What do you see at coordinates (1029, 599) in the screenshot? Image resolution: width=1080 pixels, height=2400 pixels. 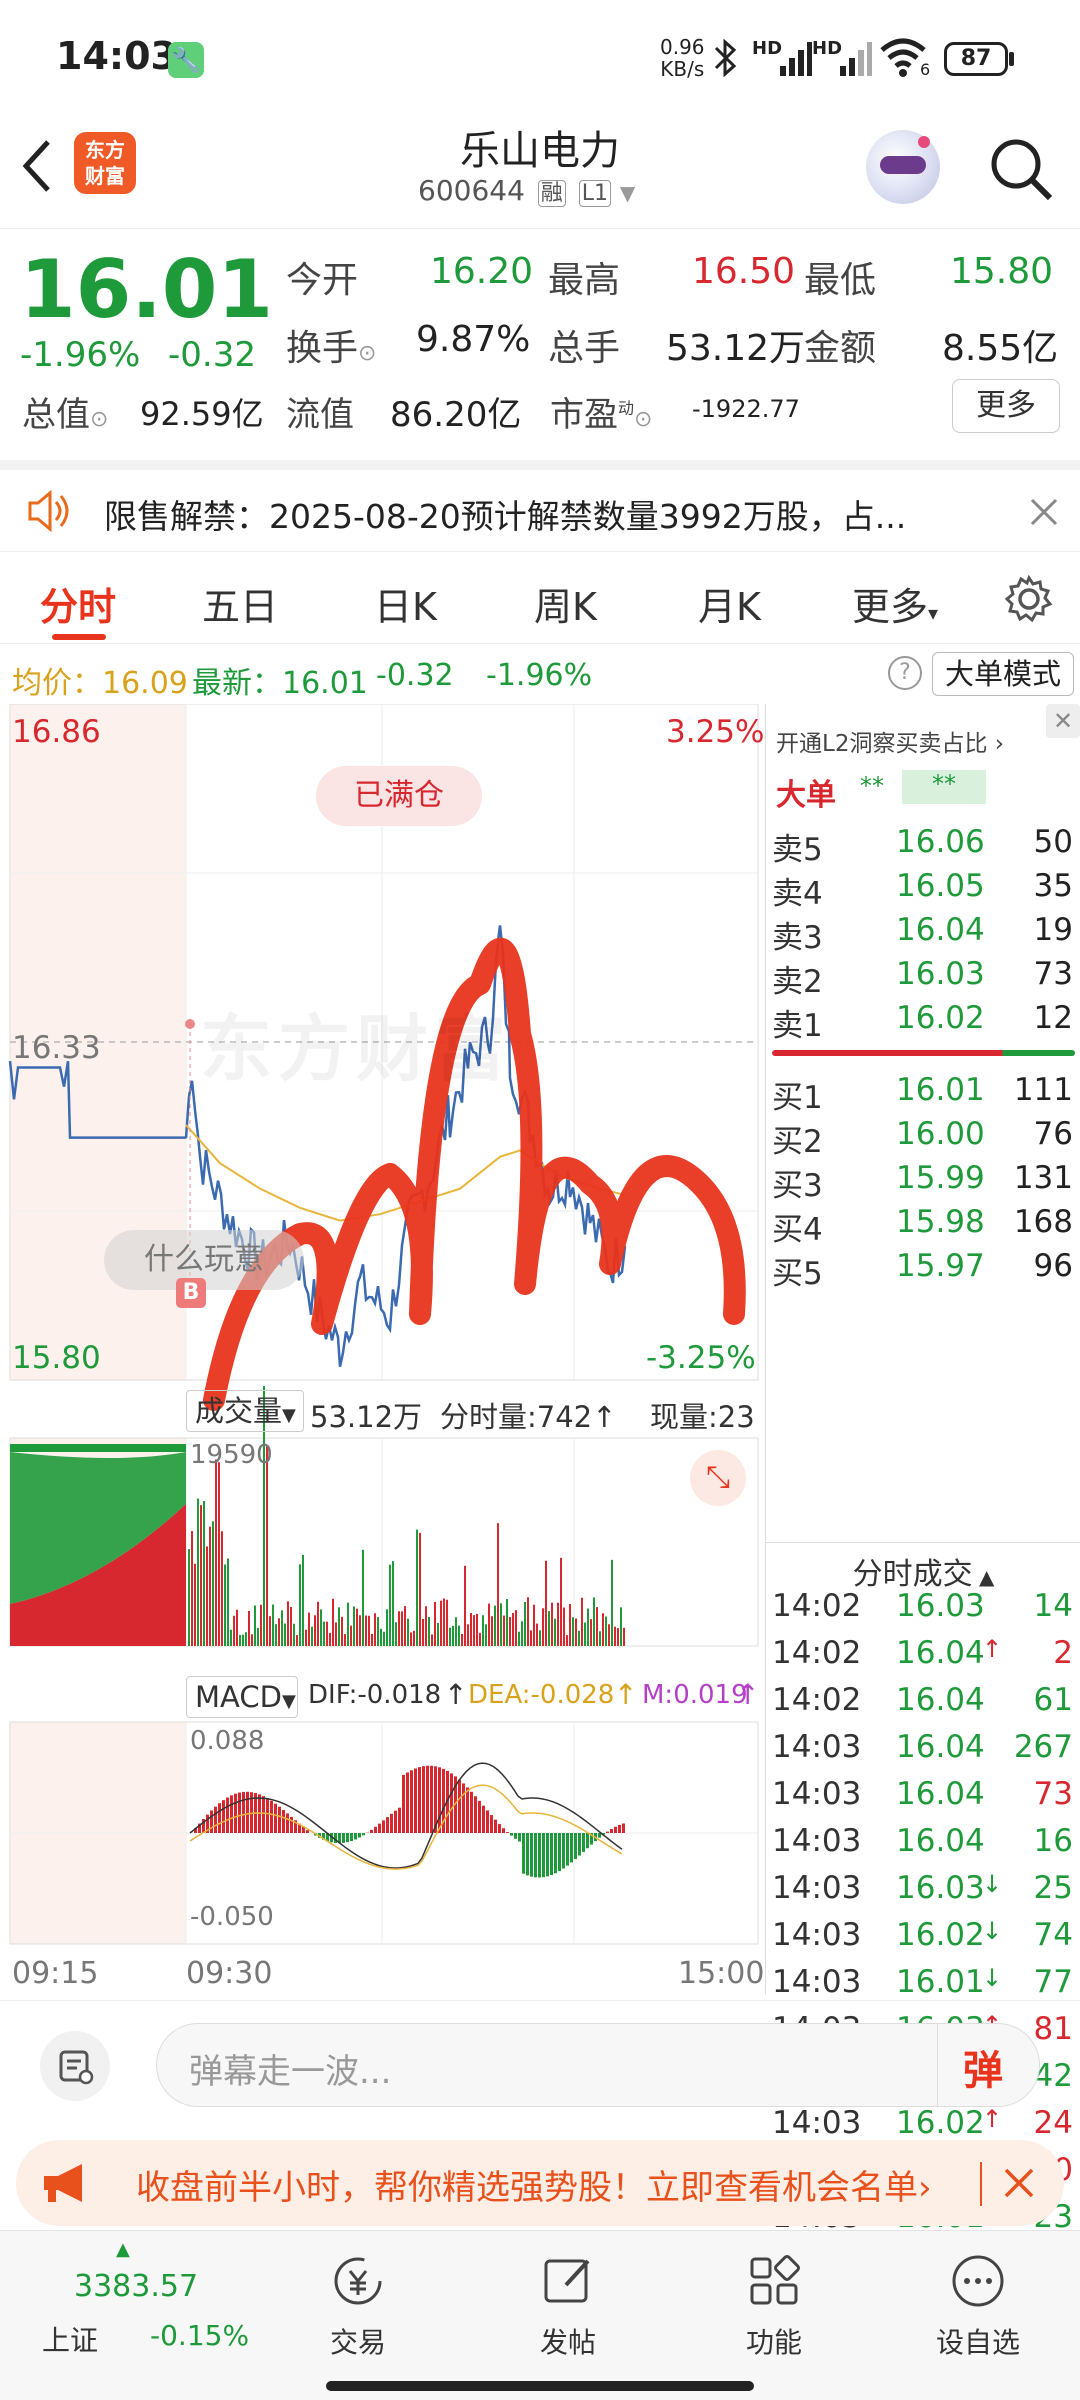 I see `settings-gear-icon` at bounding box center [1029, 599].